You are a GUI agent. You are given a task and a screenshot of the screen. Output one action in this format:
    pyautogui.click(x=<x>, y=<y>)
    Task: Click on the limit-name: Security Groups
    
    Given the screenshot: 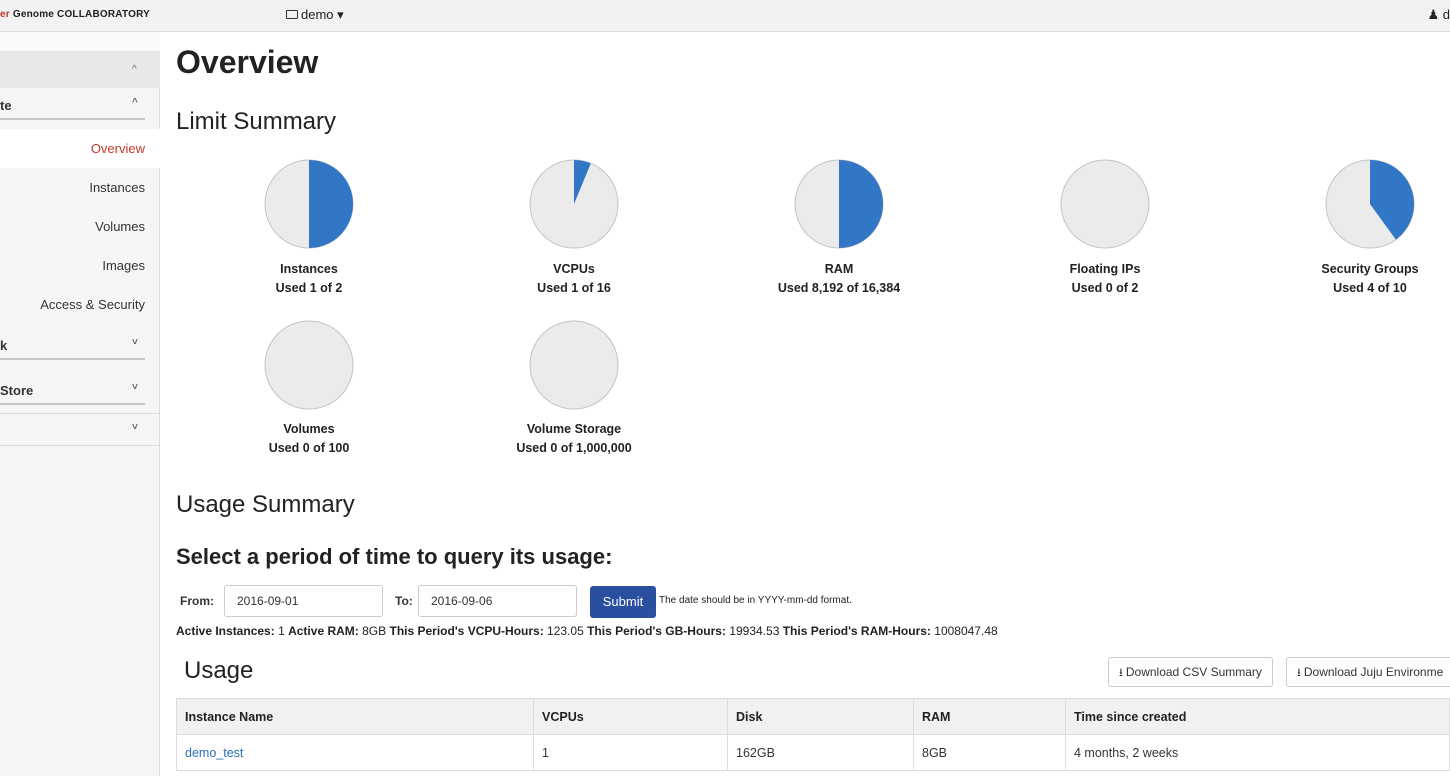 What is the action you would take?
    pyautogui.click(x=1370, y=269)
    